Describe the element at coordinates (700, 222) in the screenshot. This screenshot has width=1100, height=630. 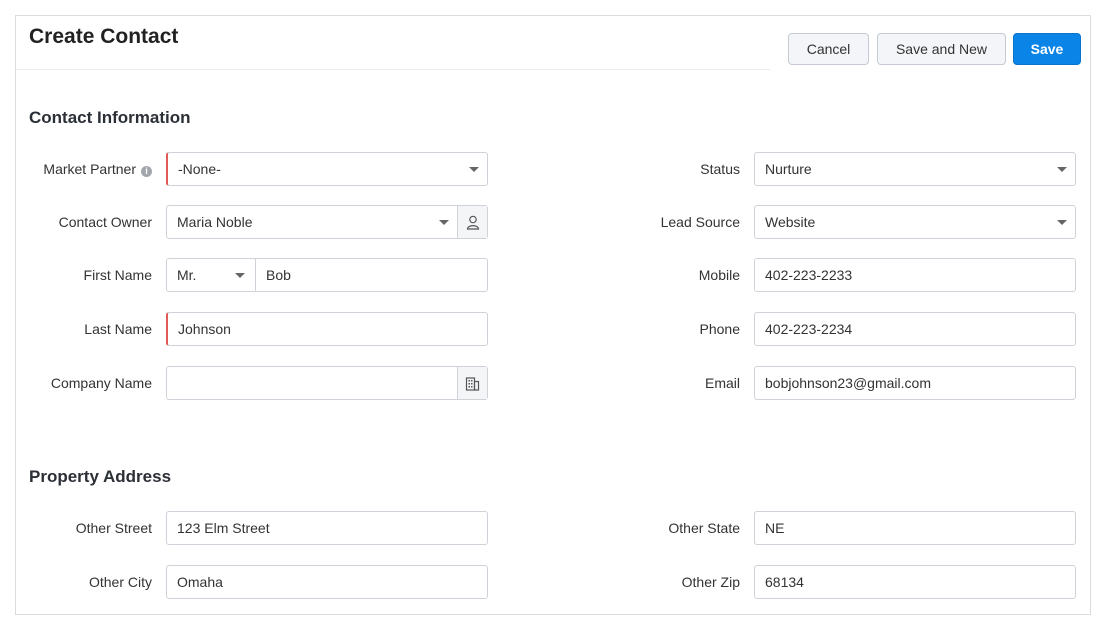
I see `lead-source-label: Lead Source` at that location.